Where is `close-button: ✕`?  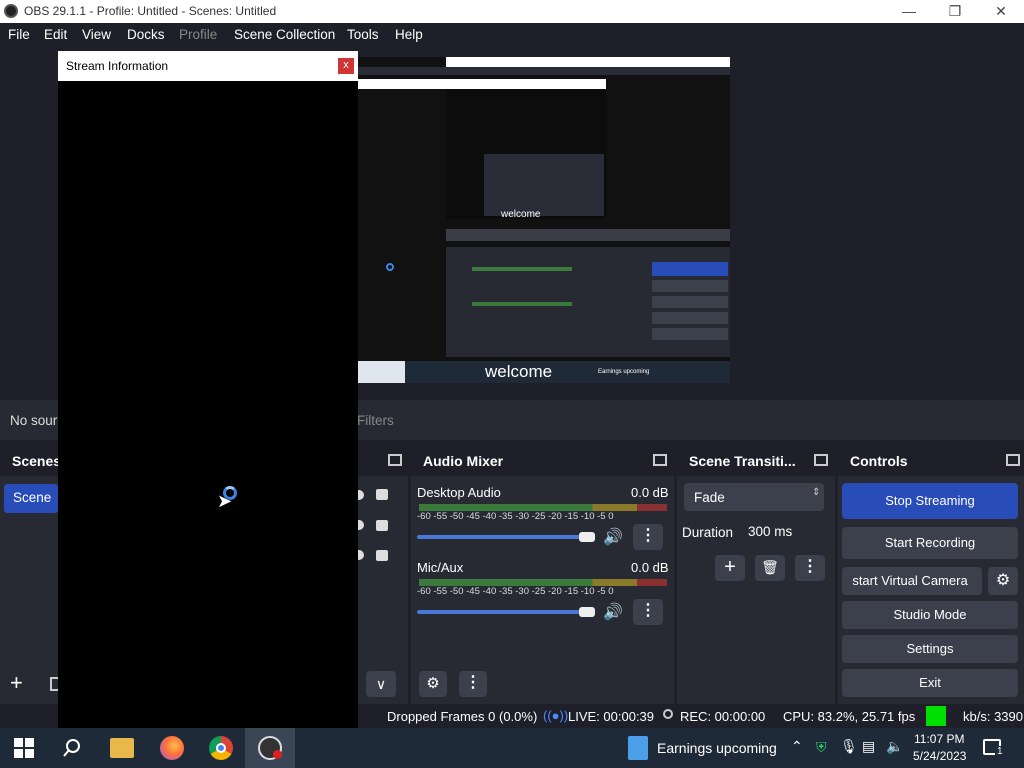
close-button: ✕ is located at coordinates (1001, 11).